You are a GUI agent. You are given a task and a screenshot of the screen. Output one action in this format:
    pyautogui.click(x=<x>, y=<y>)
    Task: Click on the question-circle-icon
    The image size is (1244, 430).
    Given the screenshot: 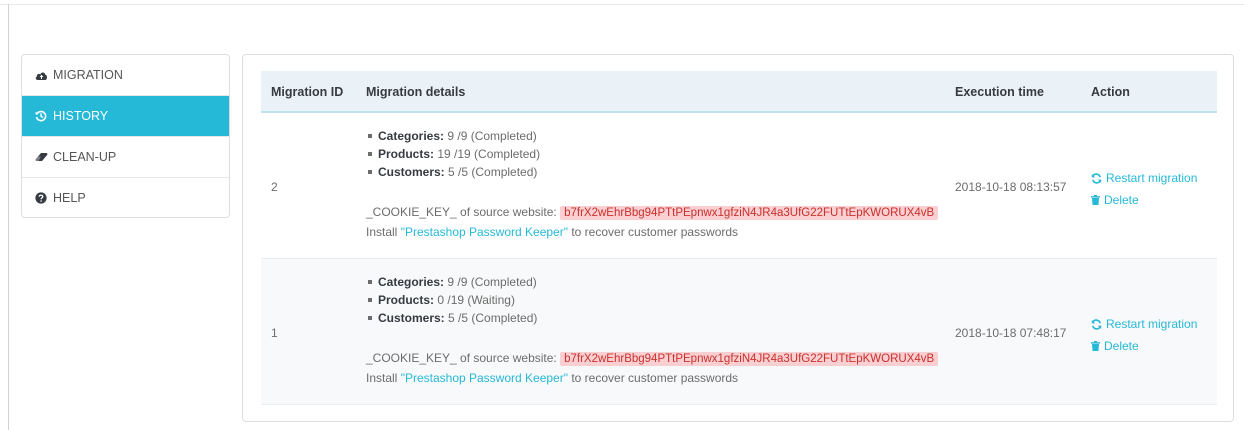 What is the action you would take?
    pyautogui.click(x=41, y=198)
    